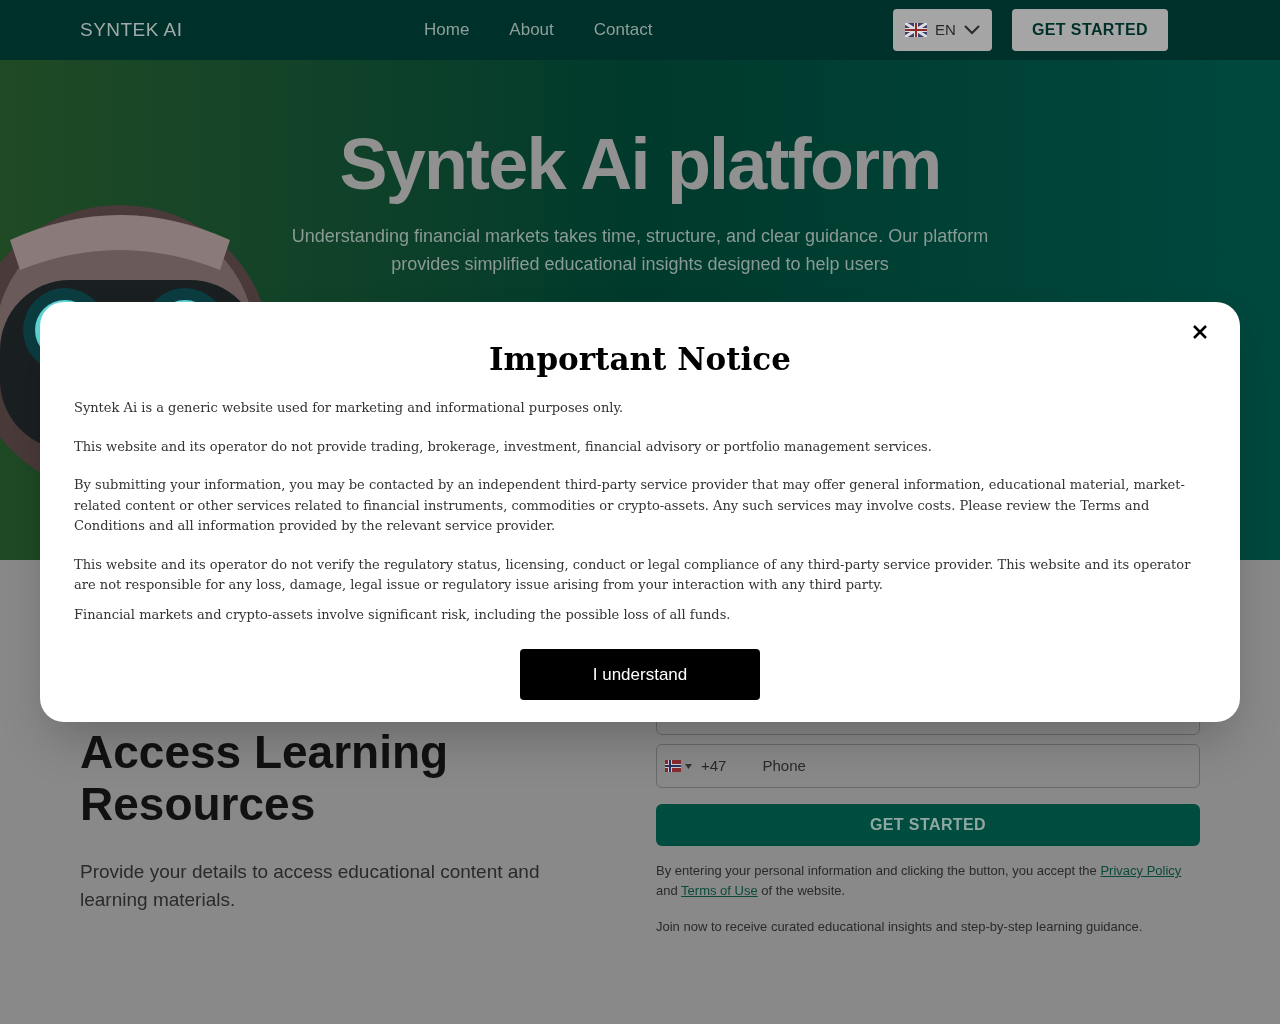 This screenshot has height=1024, width=1280. I want to click on phone-field: +47 Phone, so click(928, 766).